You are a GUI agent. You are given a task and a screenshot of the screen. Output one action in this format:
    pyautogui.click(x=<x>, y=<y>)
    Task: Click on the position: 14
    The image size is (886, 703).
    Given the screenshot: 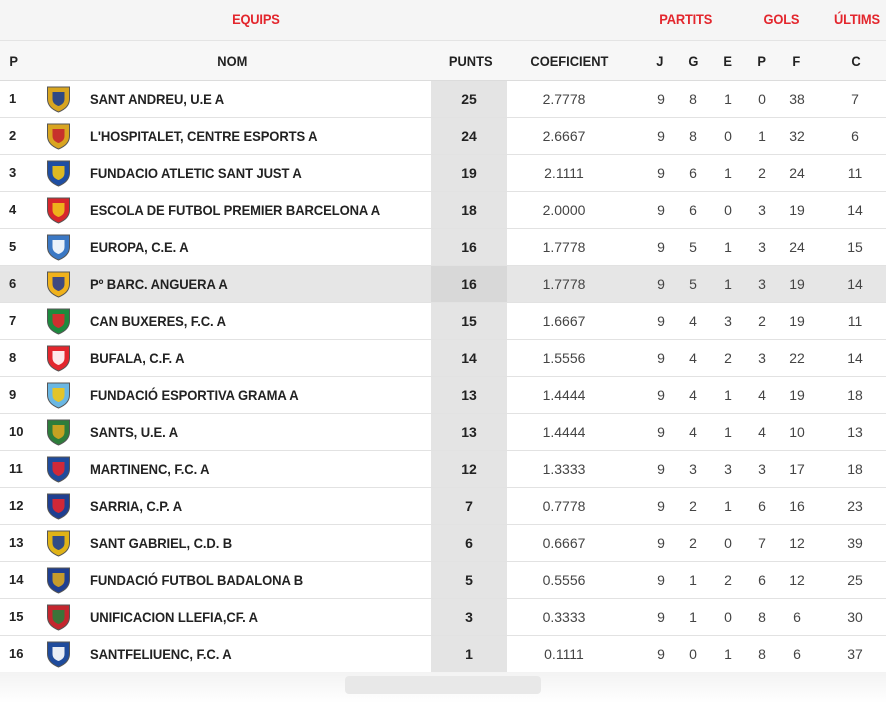 What is the action you would take?
    pyautogui.click(x=16, y=579)
    